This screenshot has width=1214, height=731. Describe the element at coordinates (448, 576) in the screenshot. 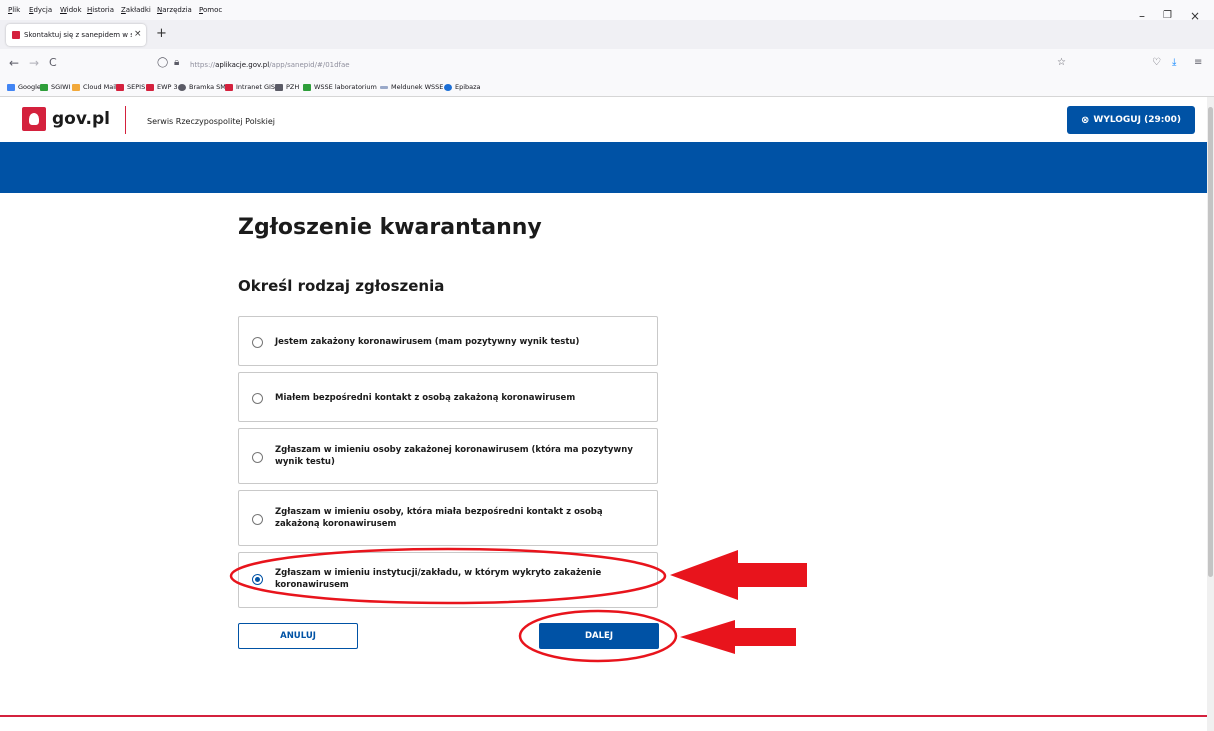

I see `highlight-ellipse-option` at that location.